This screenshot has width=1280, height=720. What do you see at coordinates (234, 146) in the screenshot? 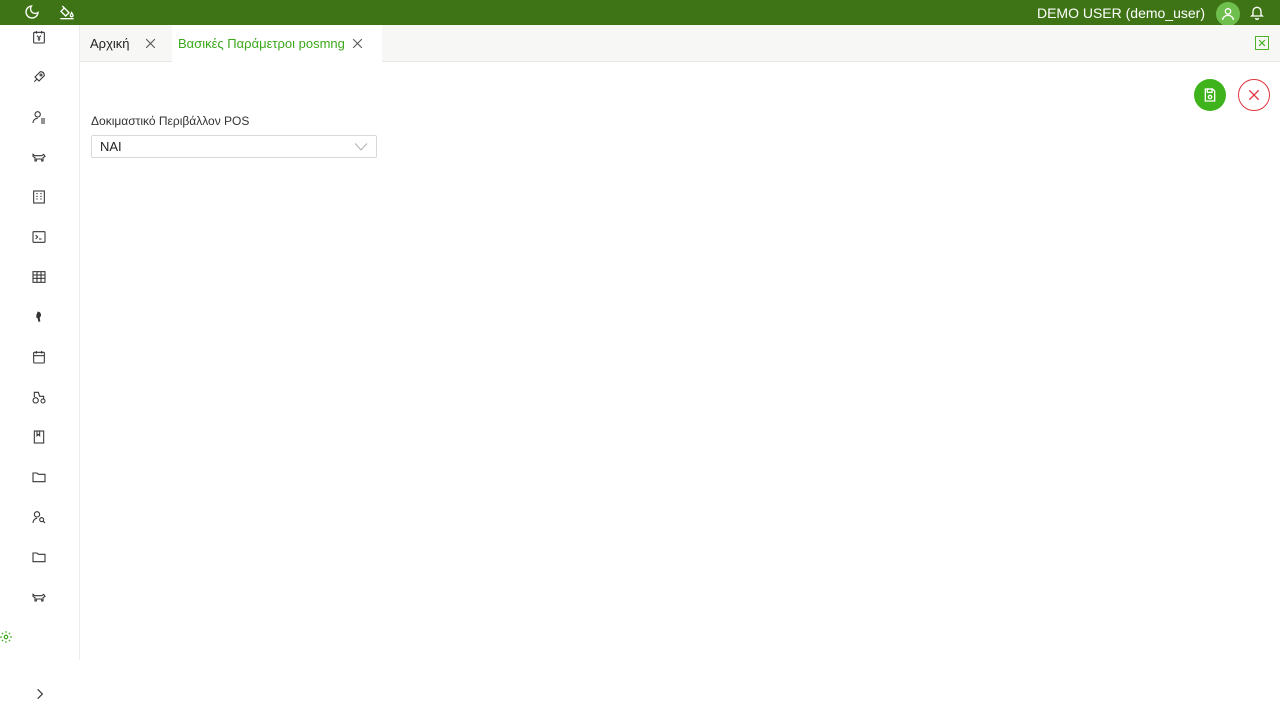
I see `pos-test-env-select: ΝΑΙ` at bounding box center [234, 146].